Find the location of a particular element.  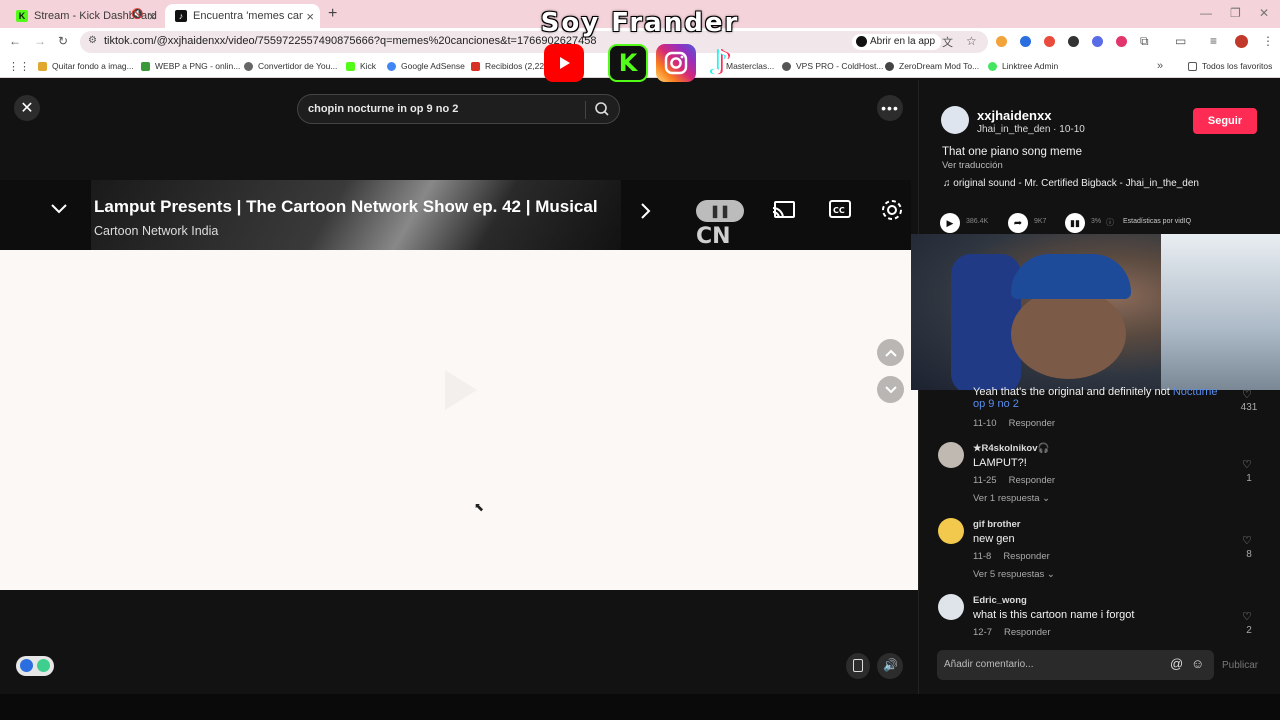

play-count-button: ▶ is located at coordinates (950, 223).